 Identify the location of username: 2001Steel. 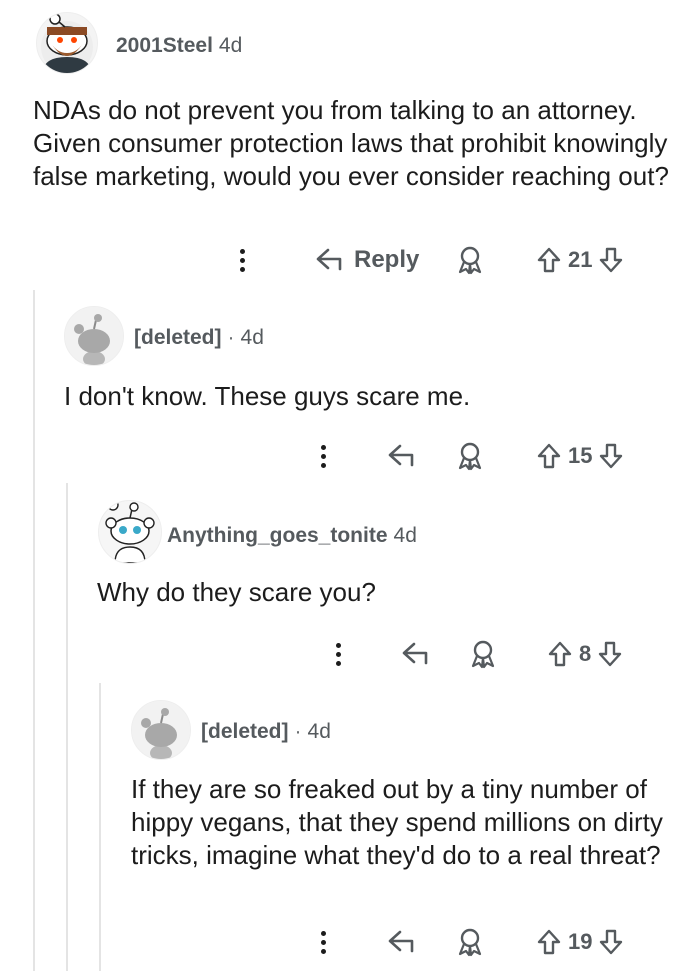
(164, 46).